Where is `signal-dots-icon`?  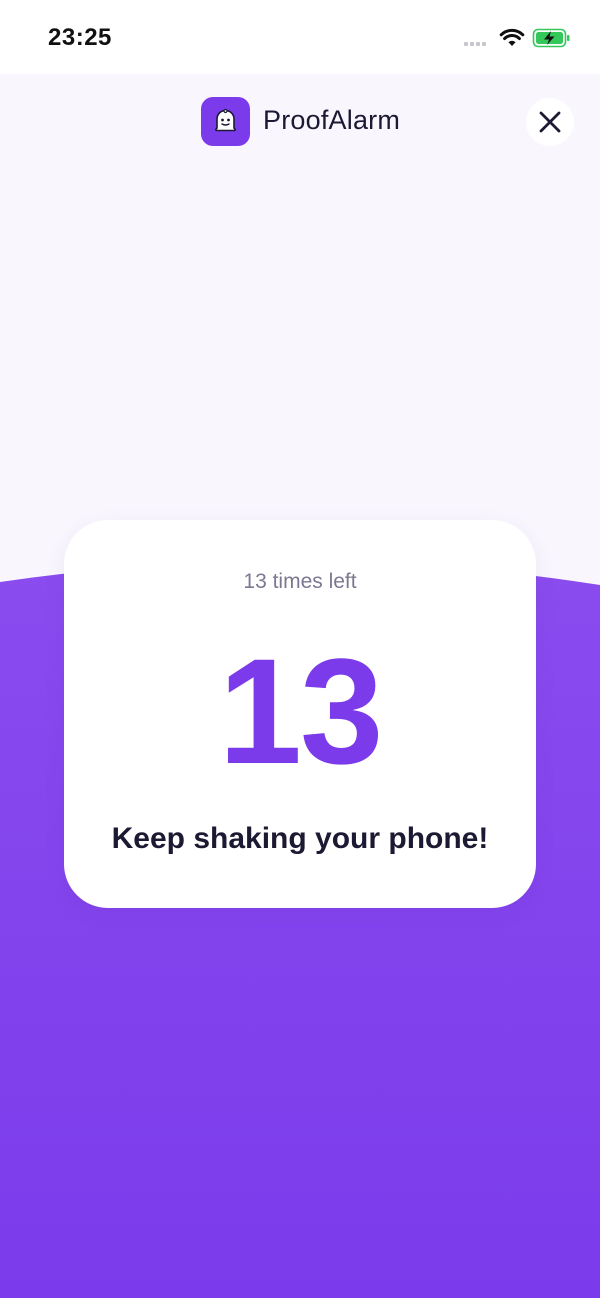
signal-dots-icon is located at coordinates (475, 44).